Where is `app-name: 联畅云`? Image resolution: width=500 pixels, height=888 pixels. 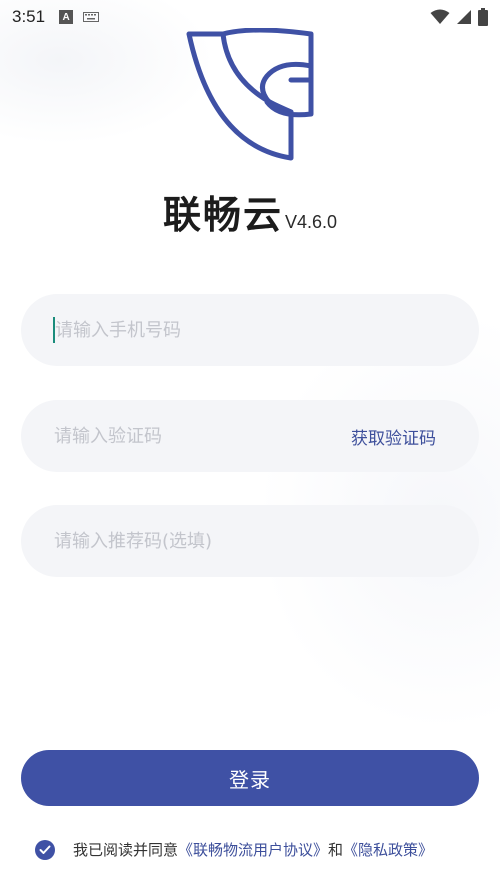
app-name: 联畅云 is located at coordinates (222, 215).